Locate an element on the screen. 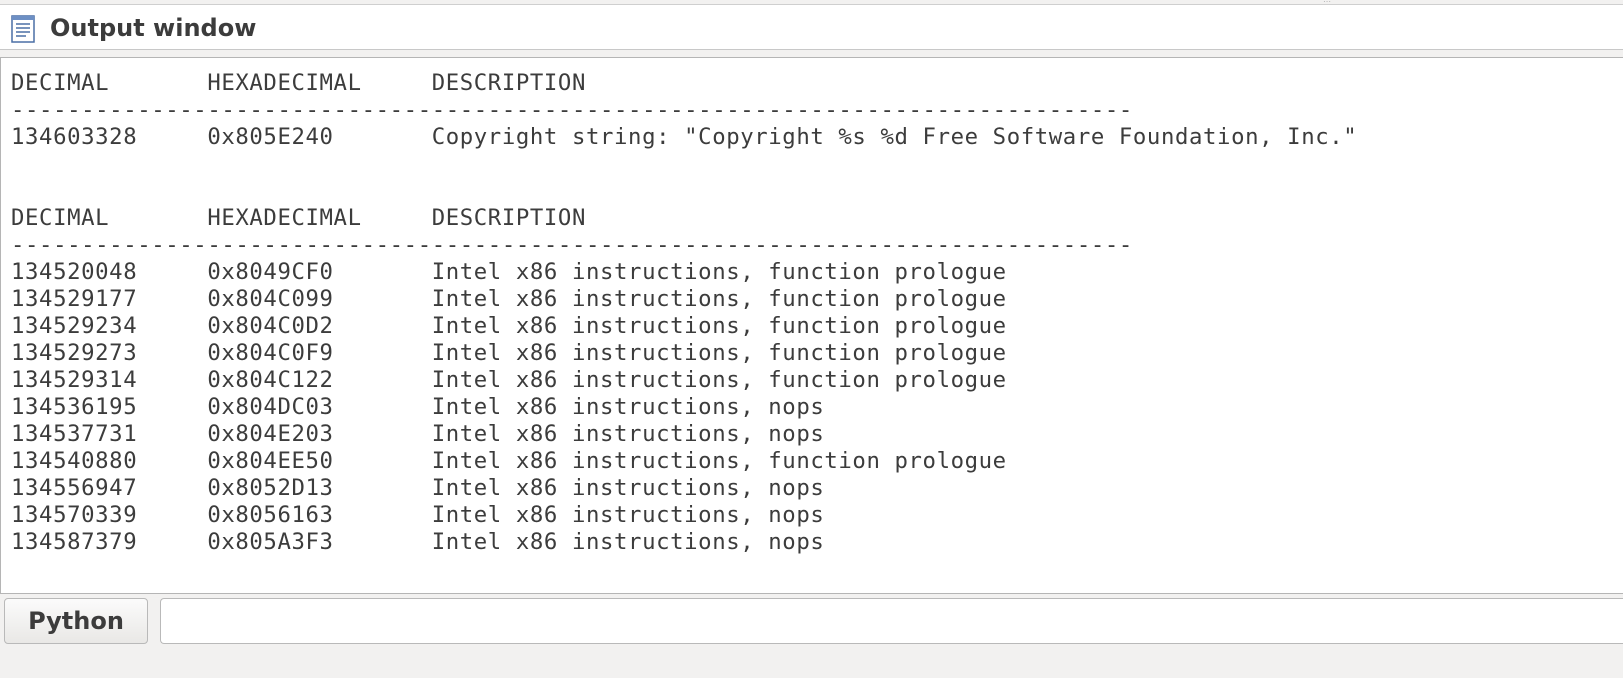 The image size is (1623, 678). python-language-button: Python is located at coordinates (76, 621).